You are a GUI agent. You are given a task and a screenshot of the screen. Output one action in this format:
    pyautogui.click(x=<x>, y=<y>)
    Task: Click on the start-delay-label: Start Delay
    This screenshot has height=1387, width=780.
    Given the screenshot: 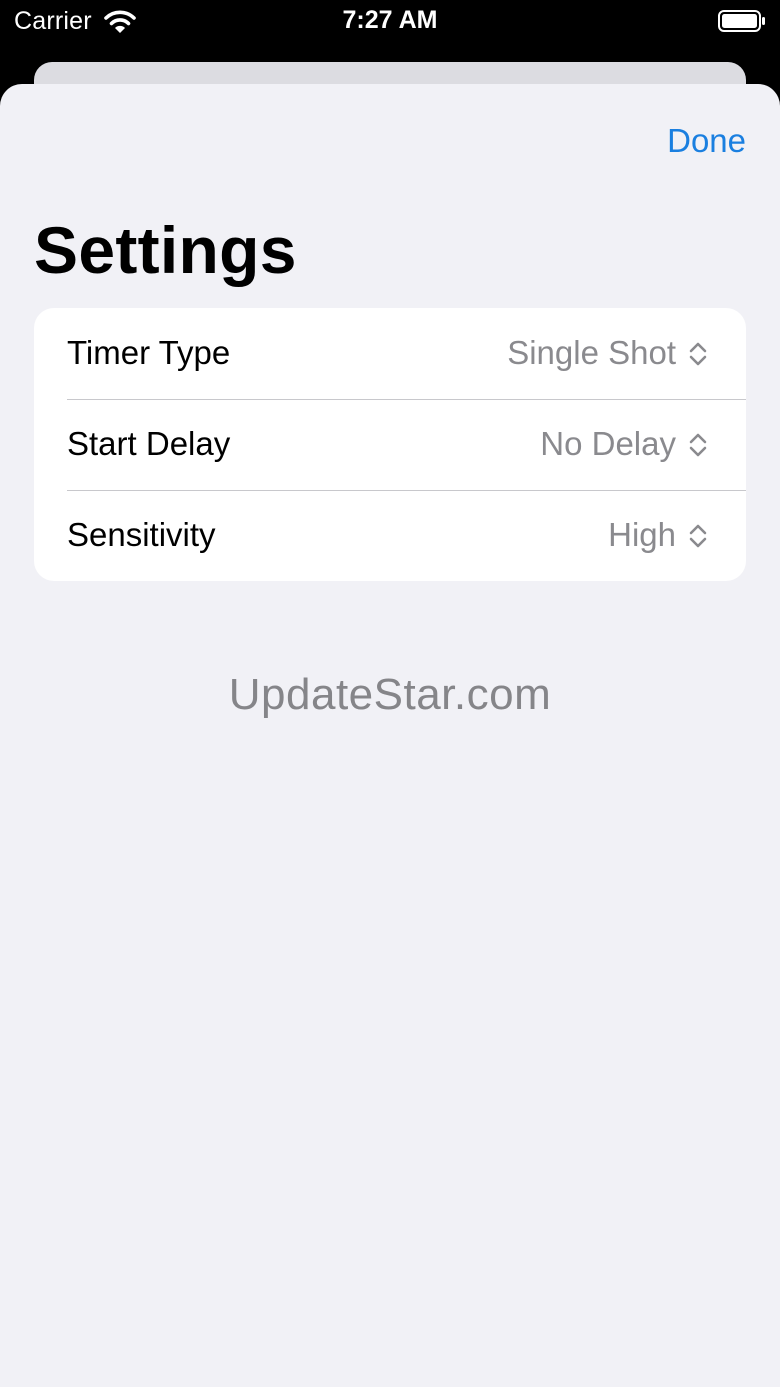 What is the action you would take?
    pyautogui.click(x=149, y=443)
    